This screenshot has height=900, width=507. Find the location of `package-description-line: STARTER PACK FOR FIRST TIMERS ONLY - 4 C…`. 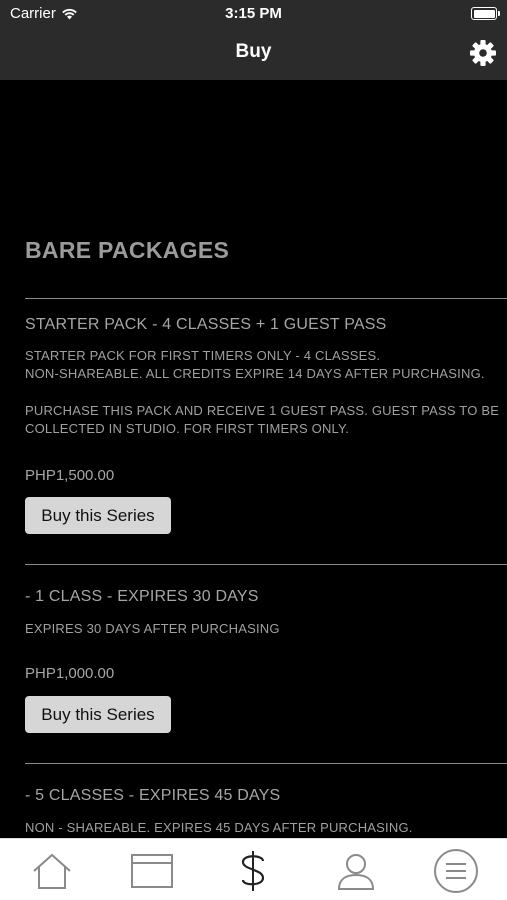

package-description-line: STARTER PACK FOR FIRST TIMERS ONLY - 4 C… is located at coordinates (203, 355).